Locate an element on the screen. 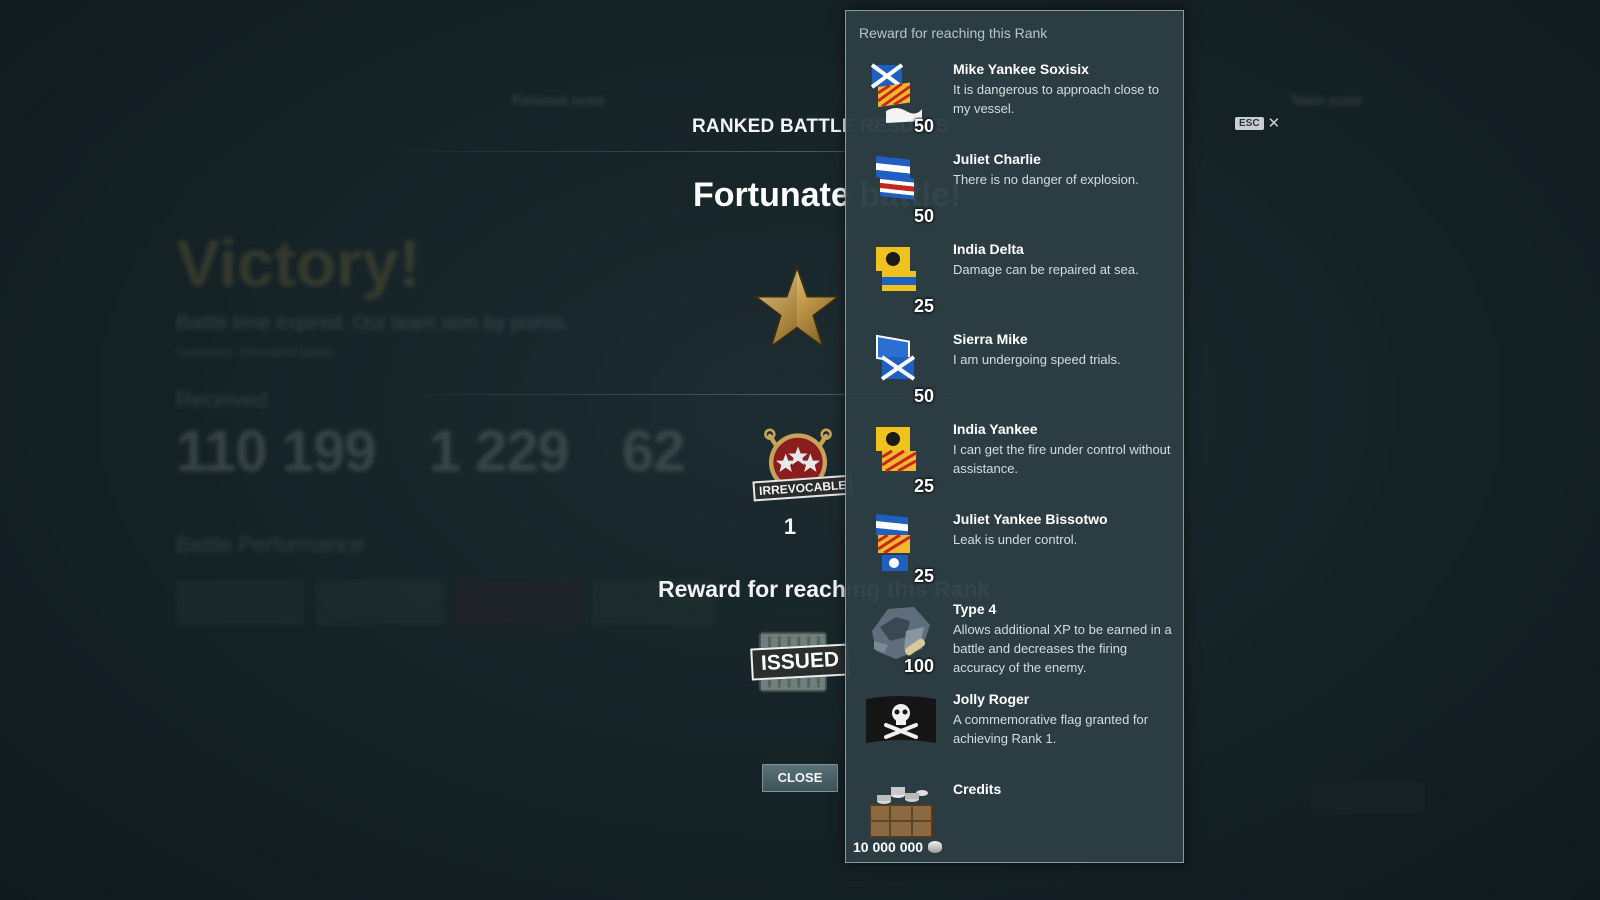 This screenshot has height=900, width=1600. close-dialog-control: ESC ✕ is located at coordinates (1257, 123).